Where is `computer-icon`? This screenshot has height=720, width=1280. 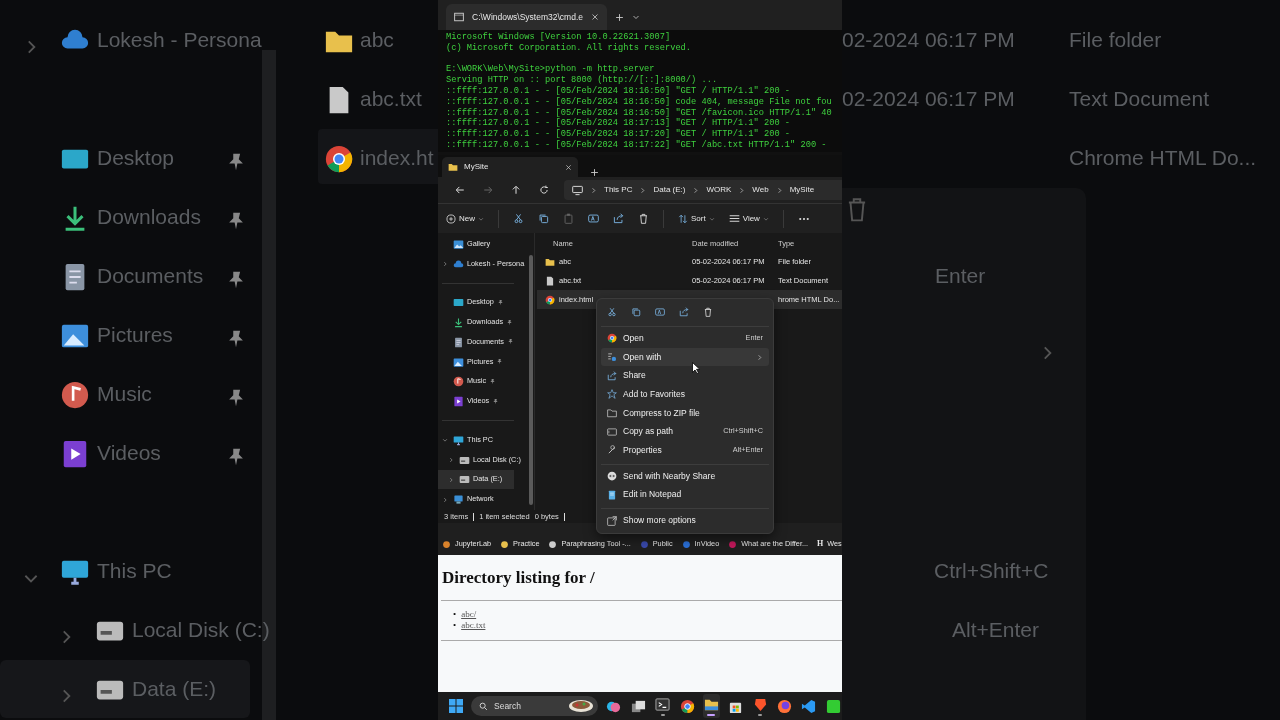
computer-icon is located at coordinates (458, 440).